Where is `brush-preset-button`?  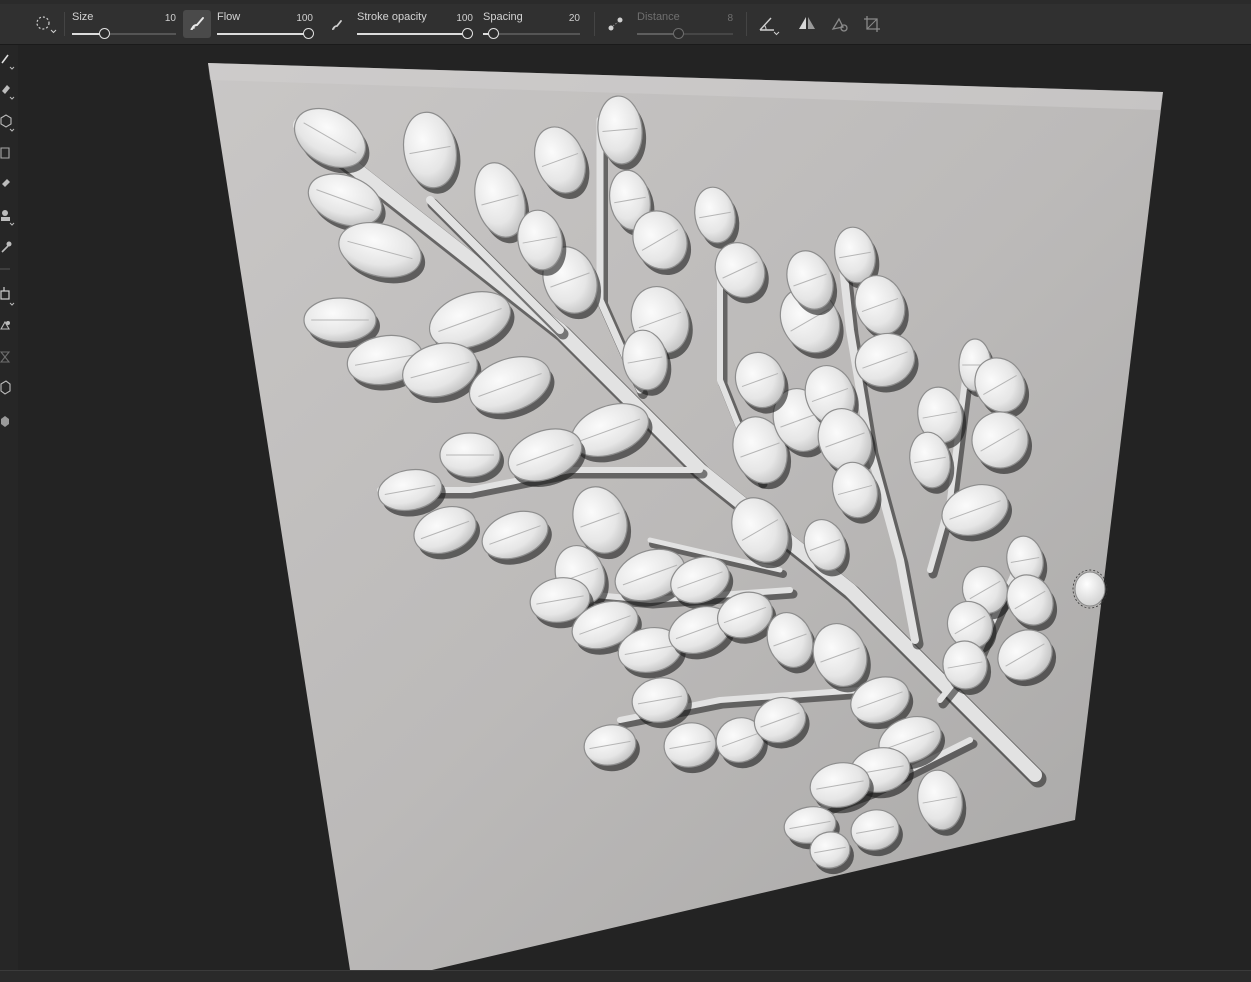 brush-preset-button is located at coordinates (45, 24).